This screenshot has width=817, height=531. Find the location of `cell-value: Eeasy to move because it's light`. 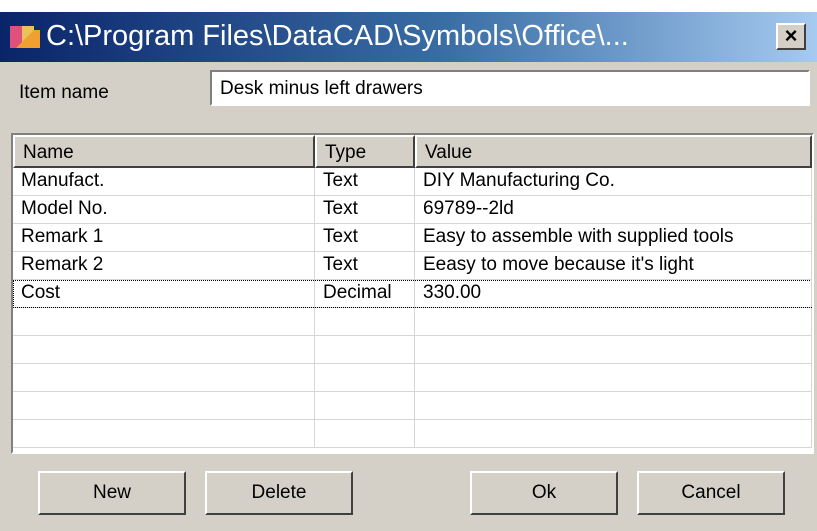

cell-value: Eeasy to move because it's light is located at coordinates (613, 265).